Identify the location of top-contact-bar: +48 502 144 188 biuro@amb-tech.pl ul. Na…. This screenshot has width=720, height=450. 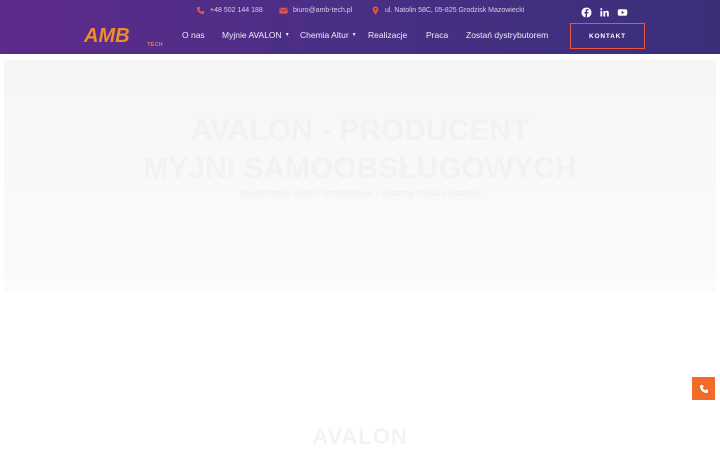
(360, 12).